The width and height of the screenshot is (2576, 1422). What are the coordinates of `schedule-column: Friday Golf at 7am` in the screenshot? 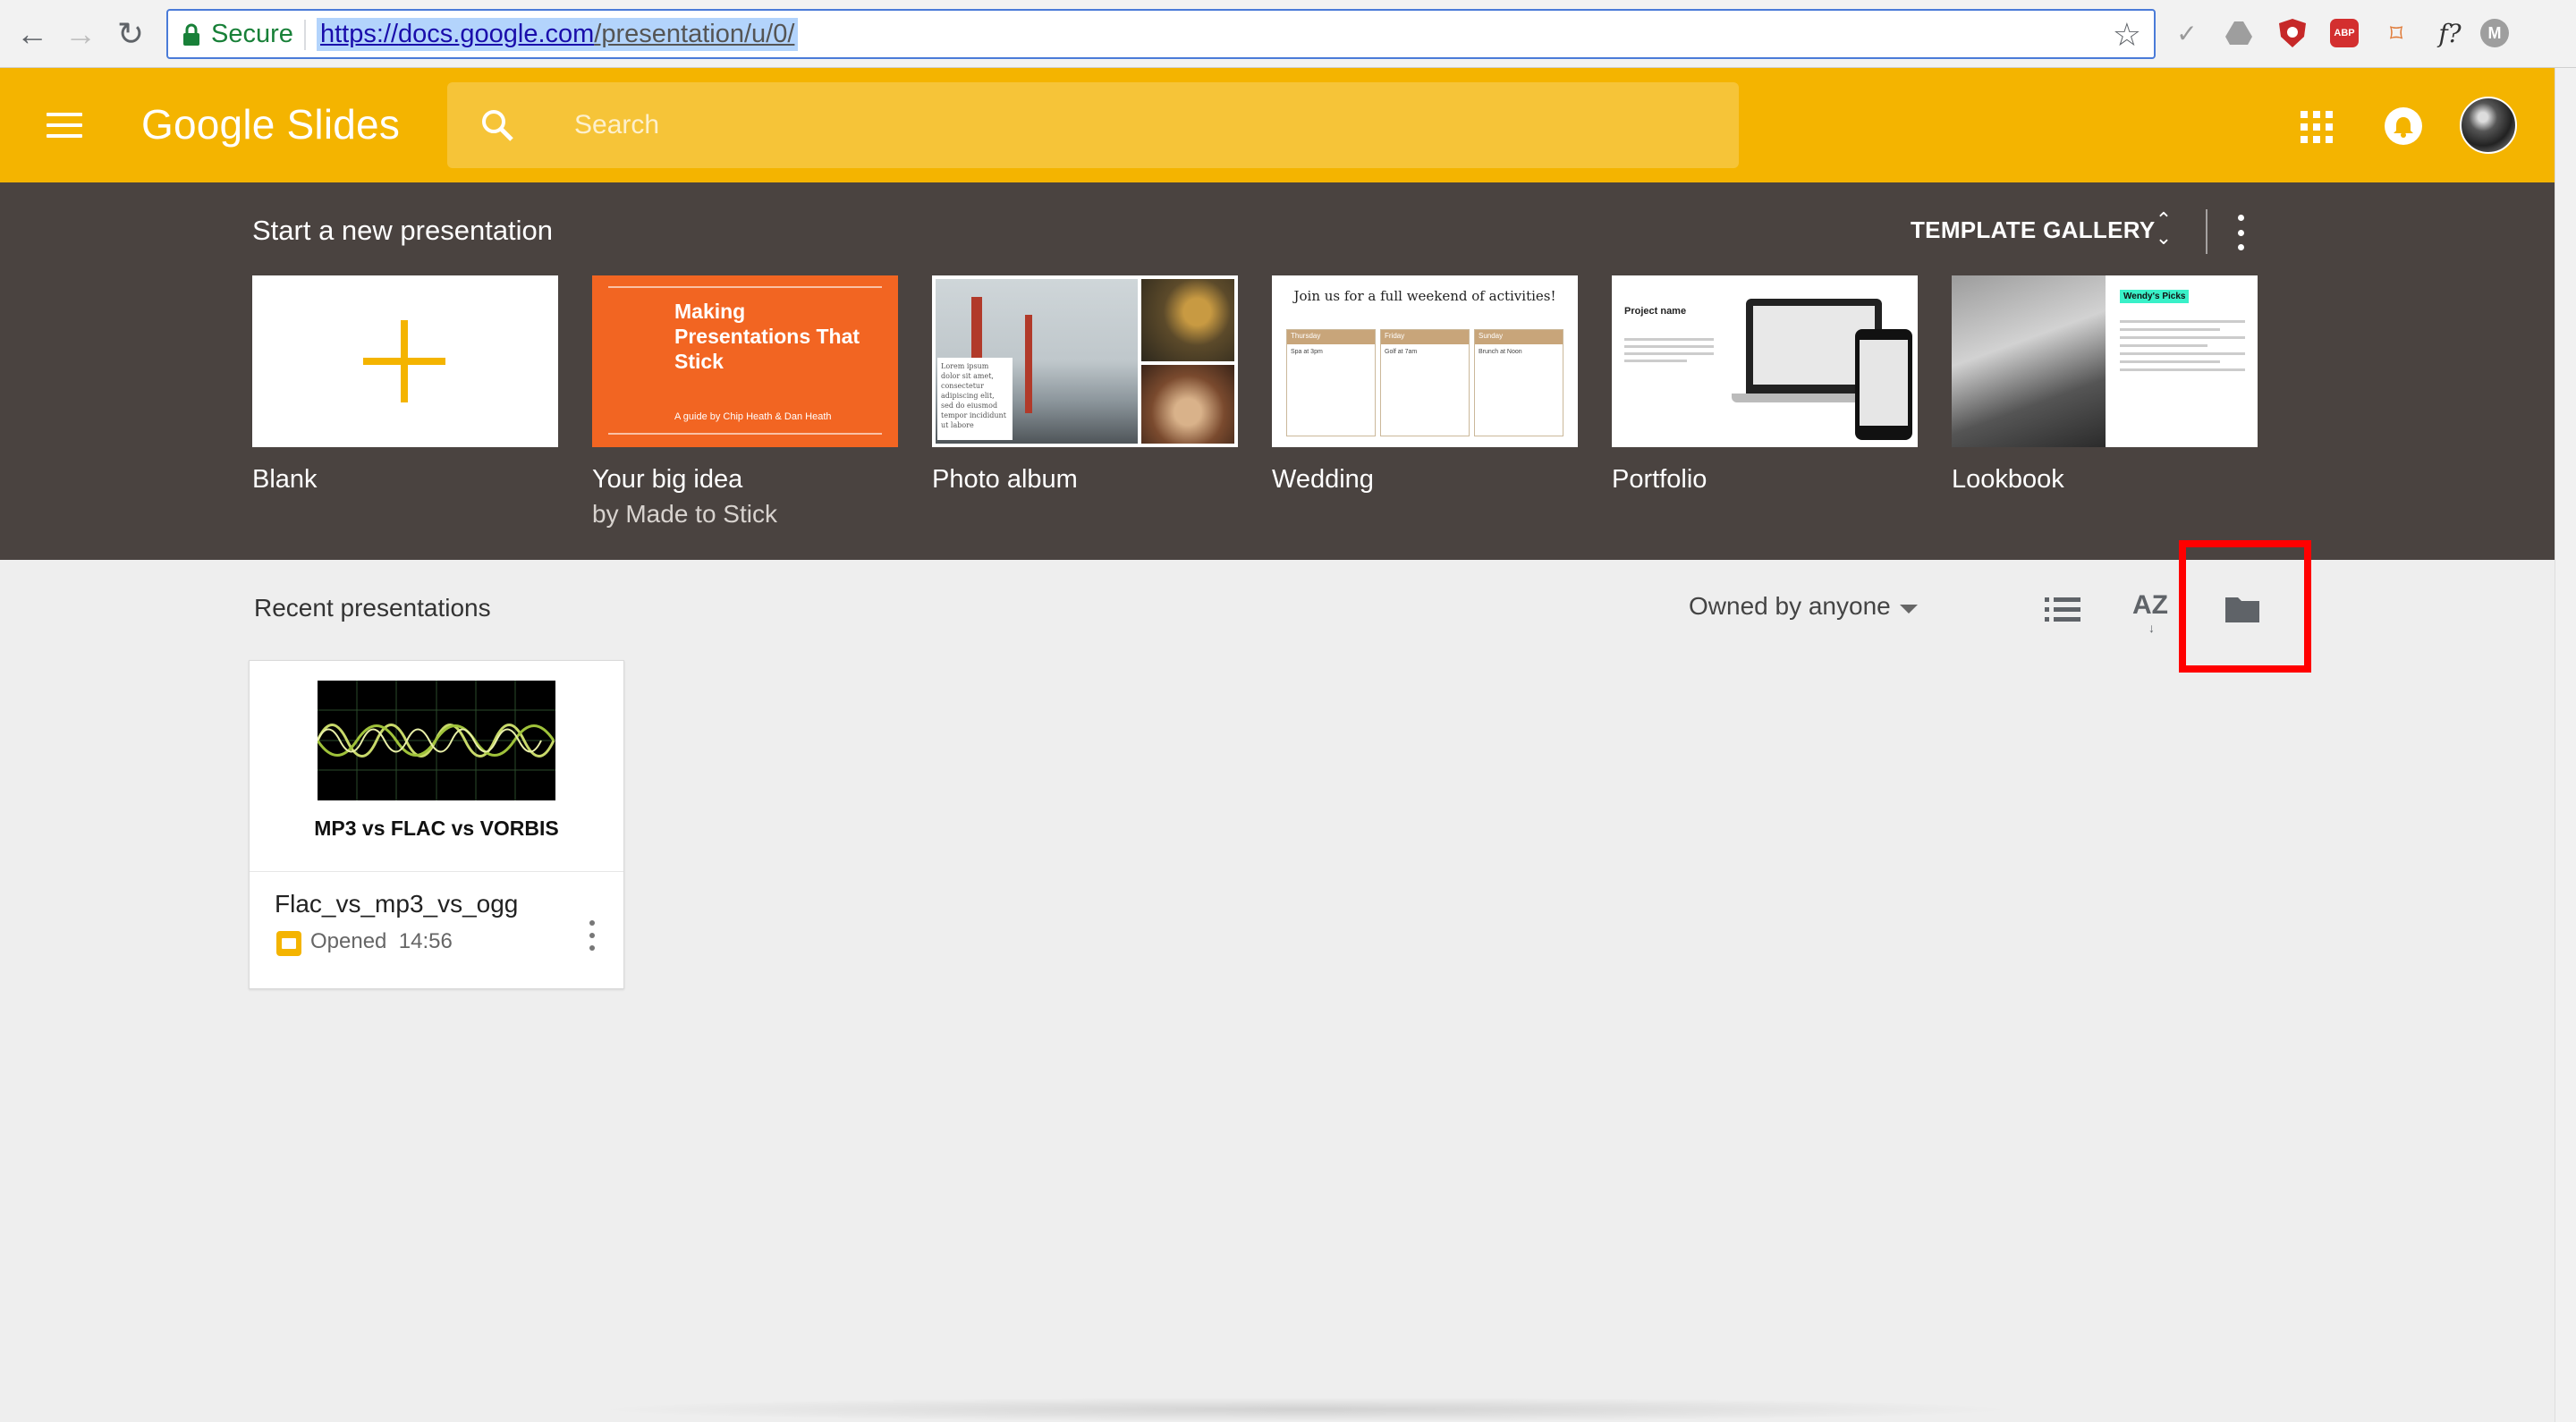 It's located at (1425, 382).